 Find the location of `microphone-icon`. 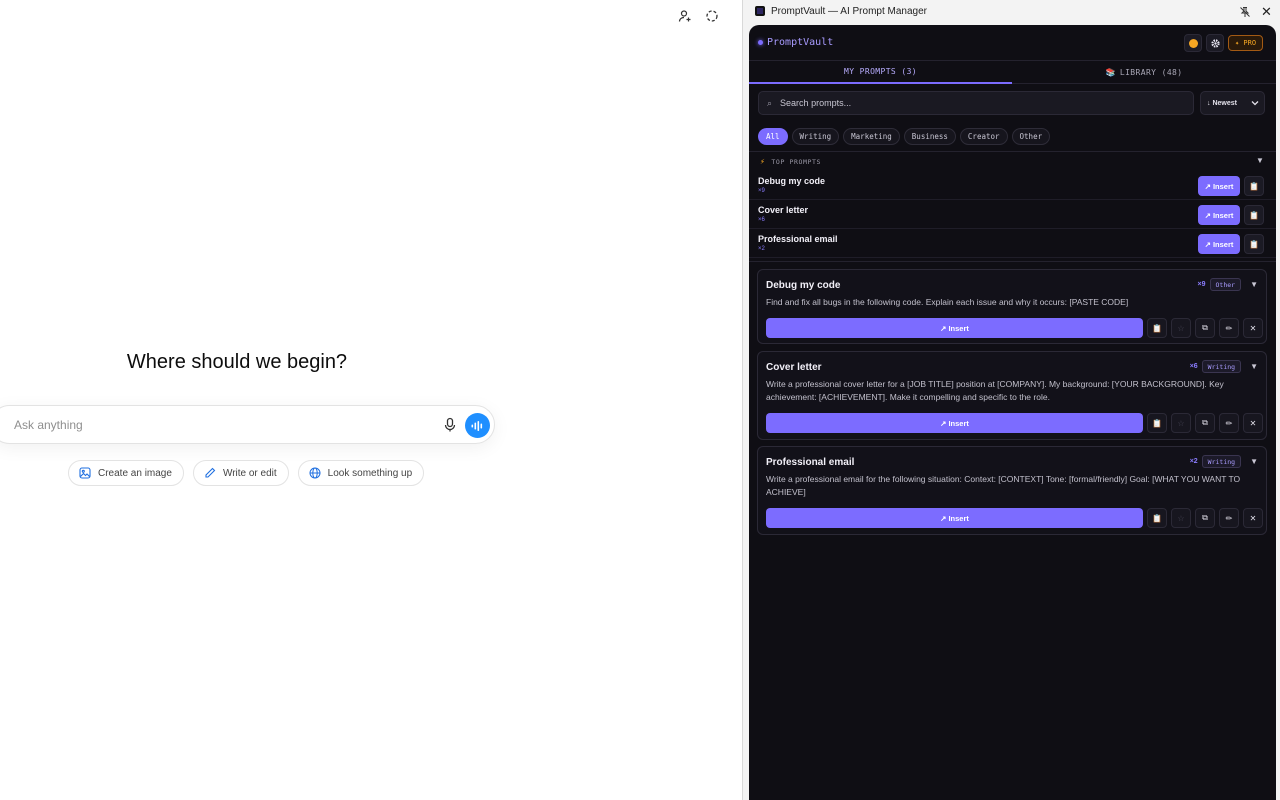

microphone-icon is located at coordinates (451, 425).